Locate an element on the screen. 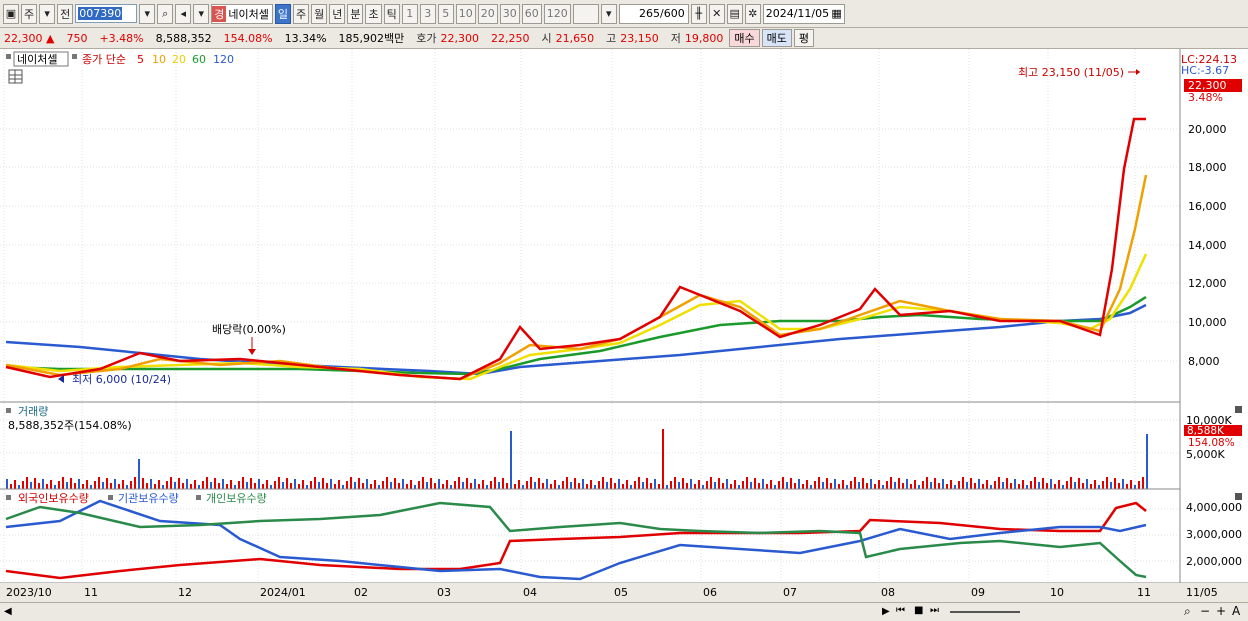 The image size is (1248, 621). change-rate: +3.48% is located at coordinates (121, 38).